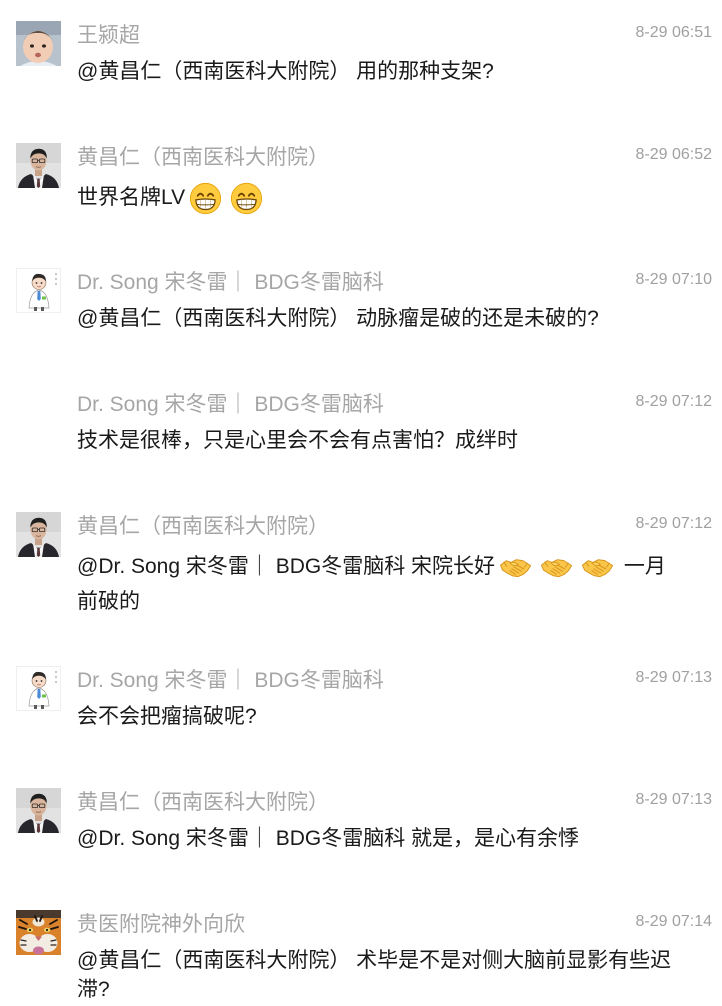 This screenshot has width=722, height=1006. I want to click on message-text: @黄昌仁（西南医科大附院） 术毕是不是对侧大脑前显影有些迟滞?, so click(379, 975).